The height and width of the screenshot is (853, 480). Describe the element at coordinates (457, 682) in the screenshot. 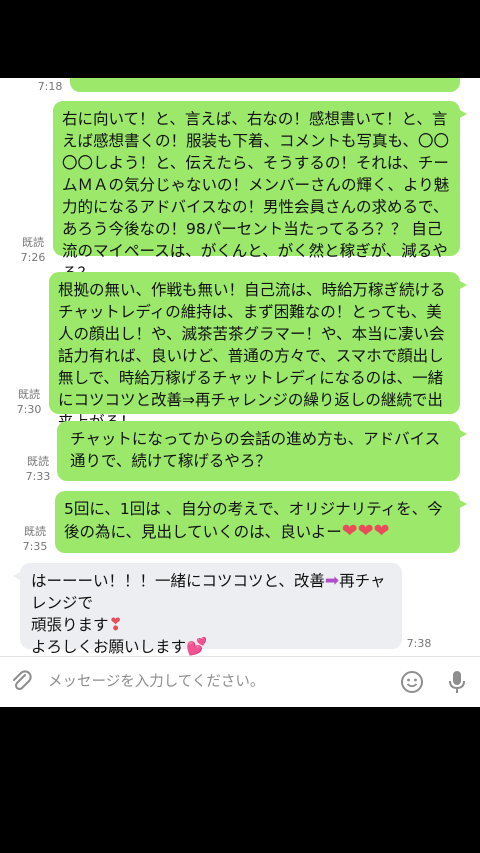

I see `microphone-icon` at that location.